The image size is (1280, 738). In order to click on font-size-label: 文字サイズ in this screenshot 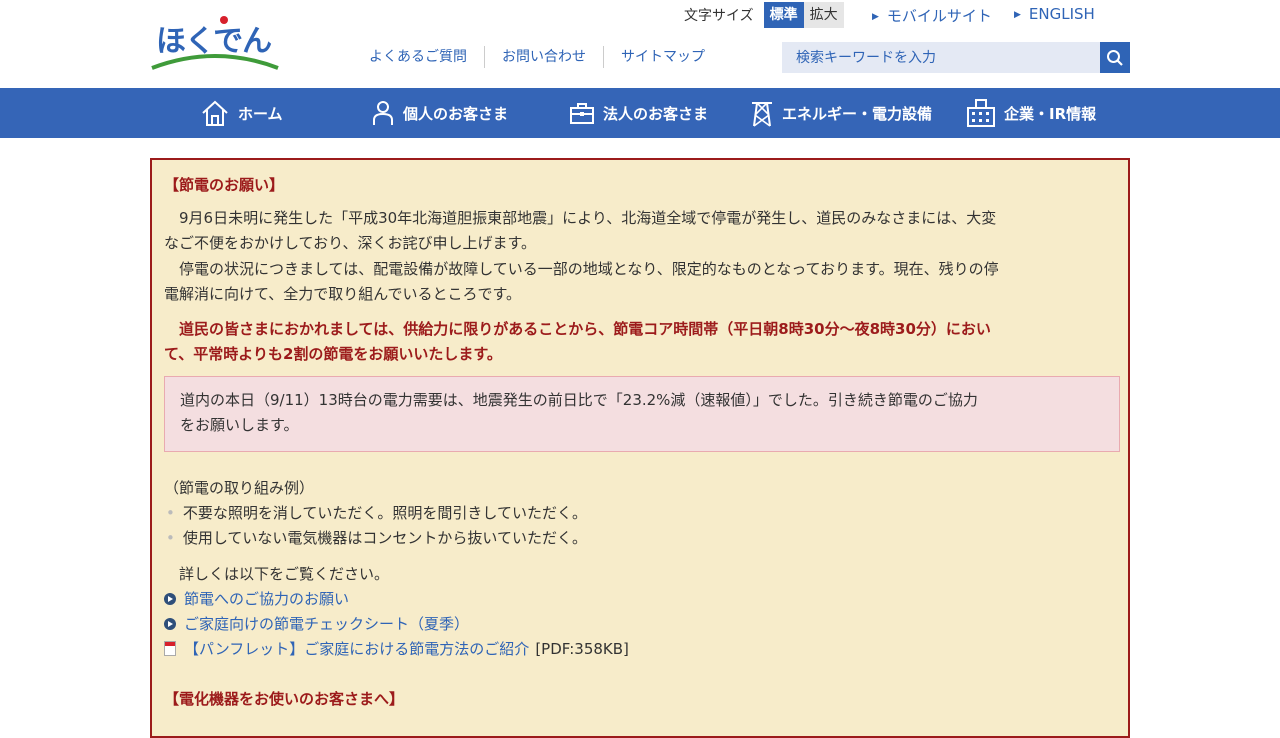, I will do `click(719, 16)`.